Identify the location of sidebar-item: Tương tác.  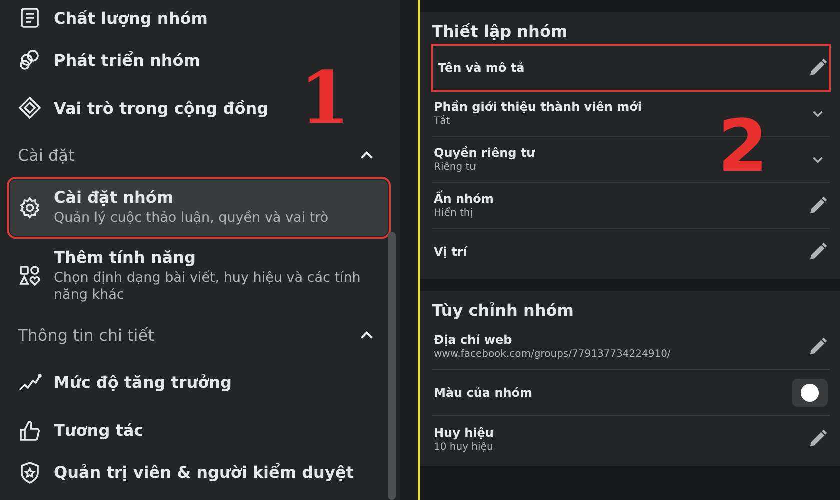
(80, 430).